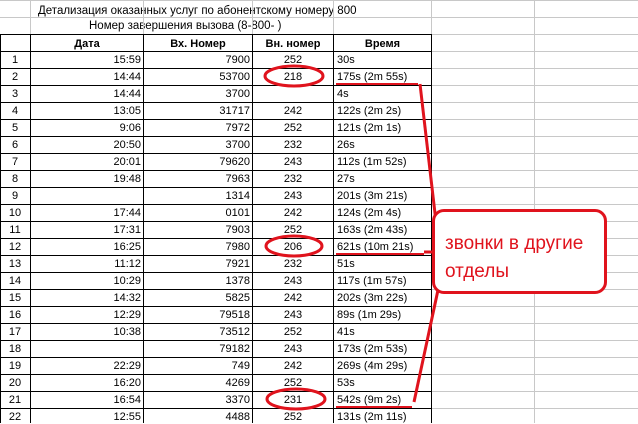 Image resolution: width=638 pixels, height=424 pixels. What do you see at coordinates (426, 346) in the screenshot?
I see `arrow-line-bottom` at bounding box center [426, 346].